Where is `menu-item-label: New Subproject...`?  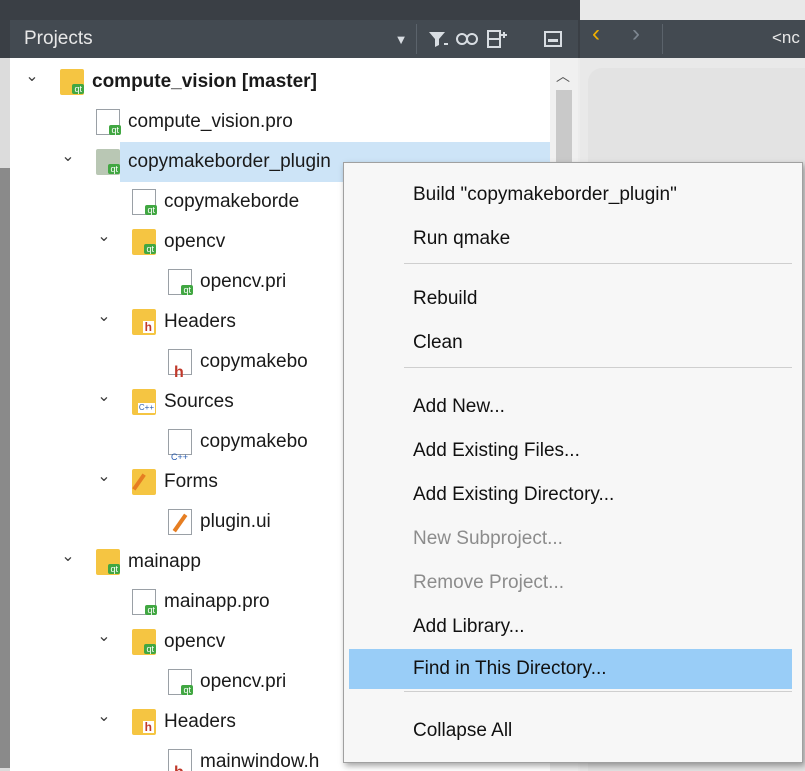
menu-item-label: New Subproject... is located at coordinates (488, 538).